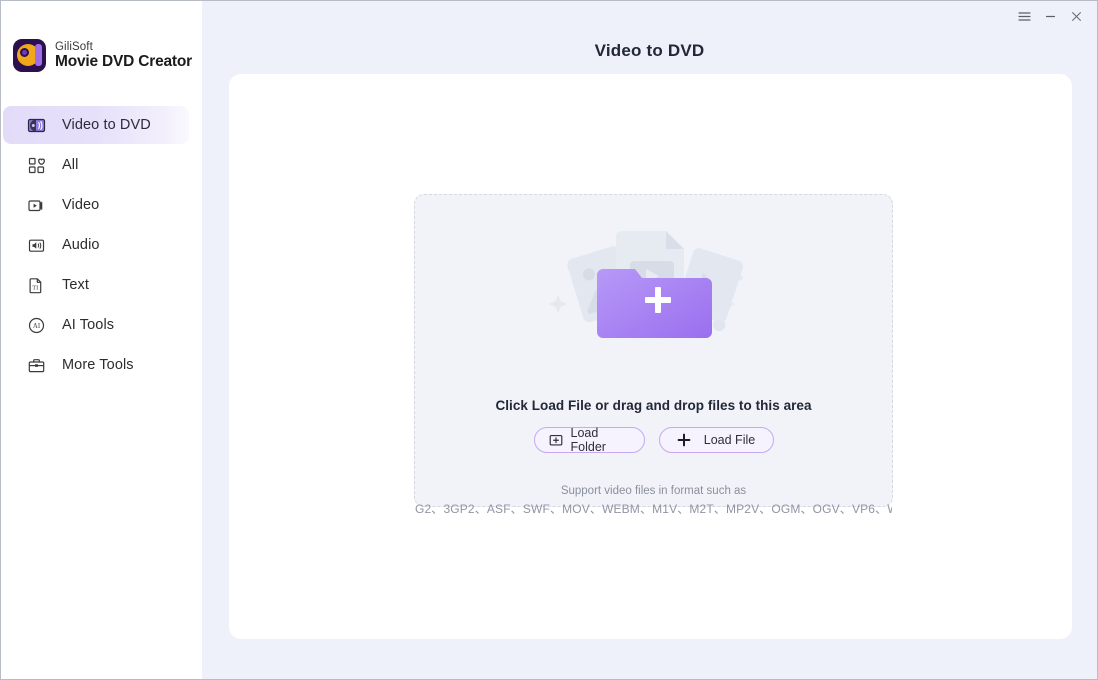 Image resolution: width=1098 pixels, height=680 pixels. Describe the element at coordinates (88, 325) in the screenshot. I see `sidebar-item-label: AI Tools` at that location.